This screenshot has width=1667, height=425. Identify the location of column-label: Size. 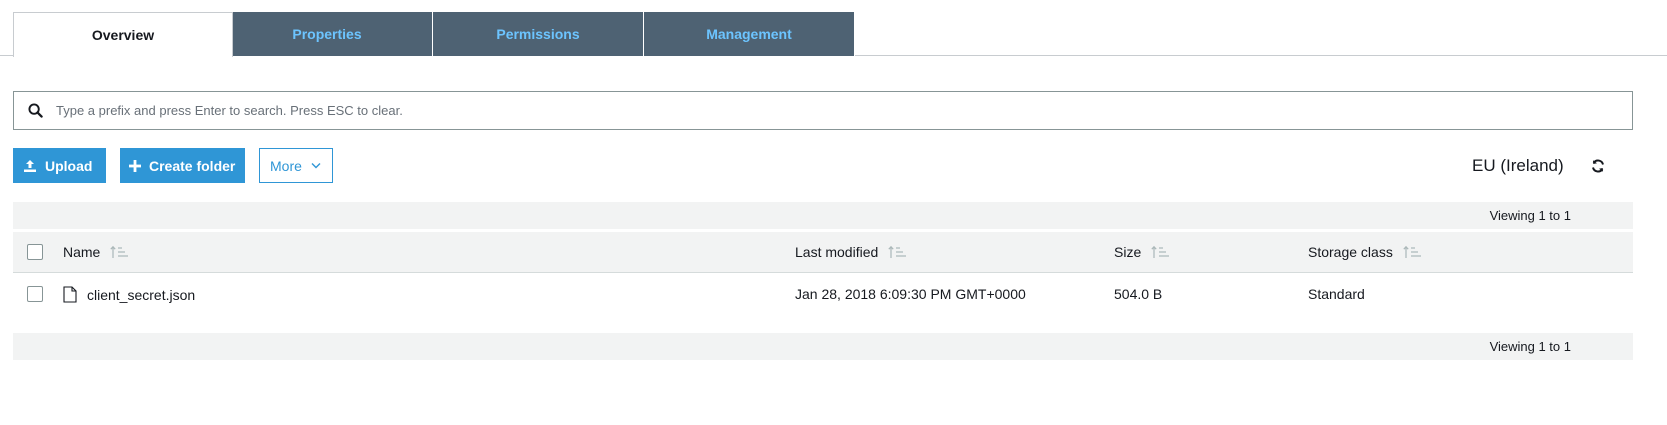
(1128, 252).